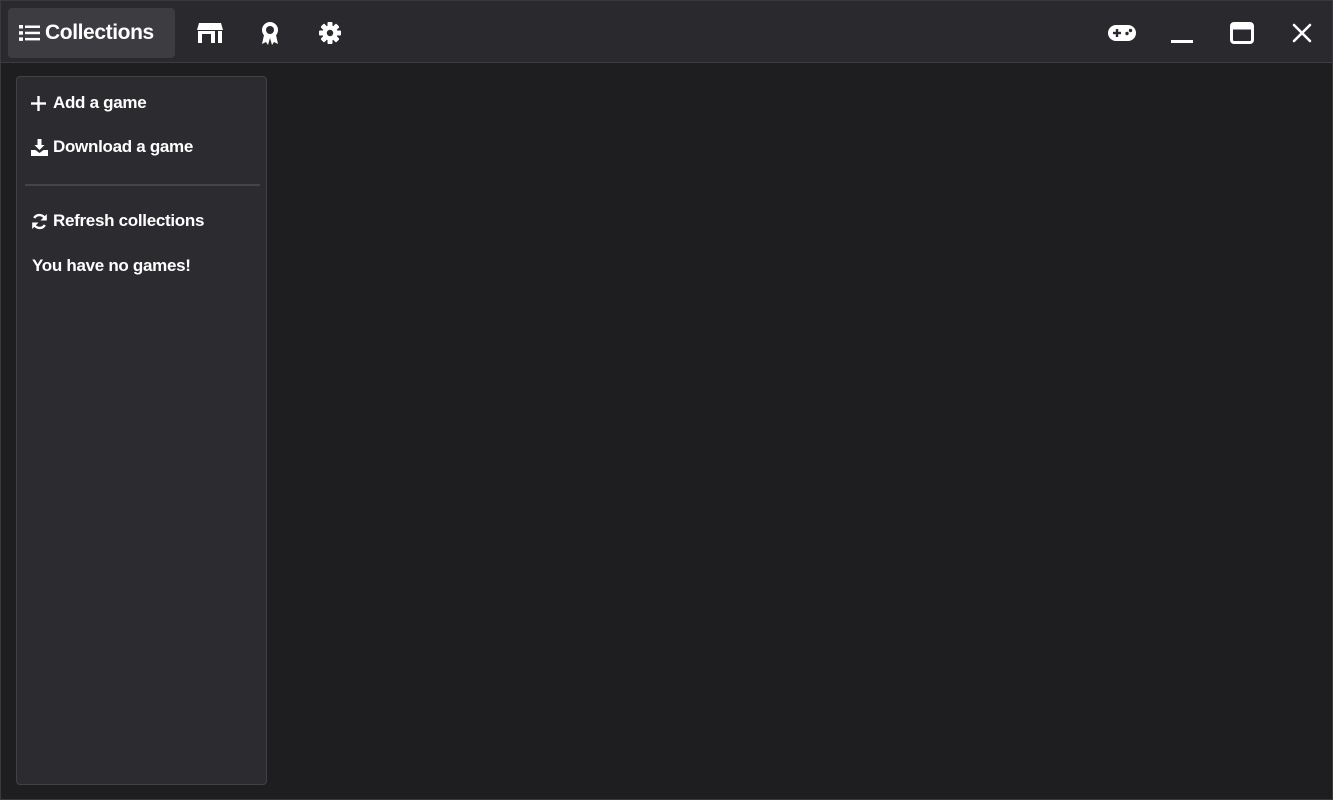  I want to click on close-icon, so click(1302, 33).